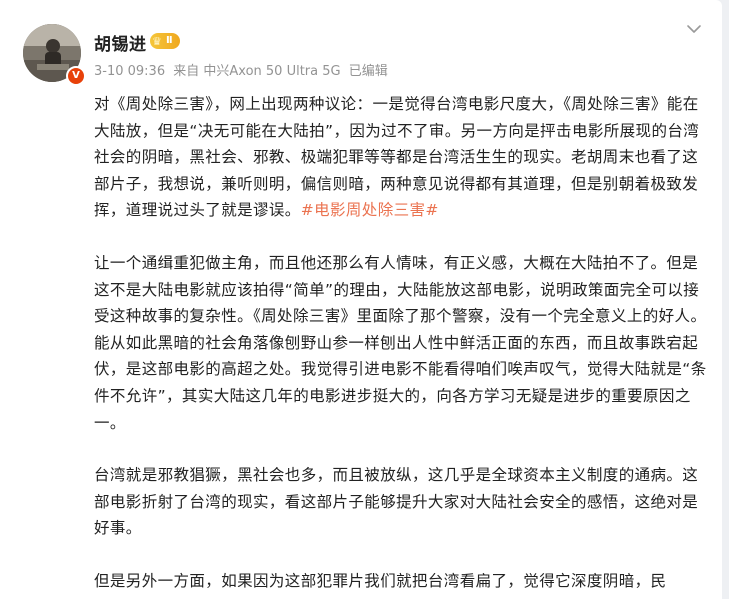  What do you see at coordinates (257, 71) in the screenshot?
I see `post-source: 来自 中兴Axon 50 Ultra 5G` at bounding box center [257, 71].